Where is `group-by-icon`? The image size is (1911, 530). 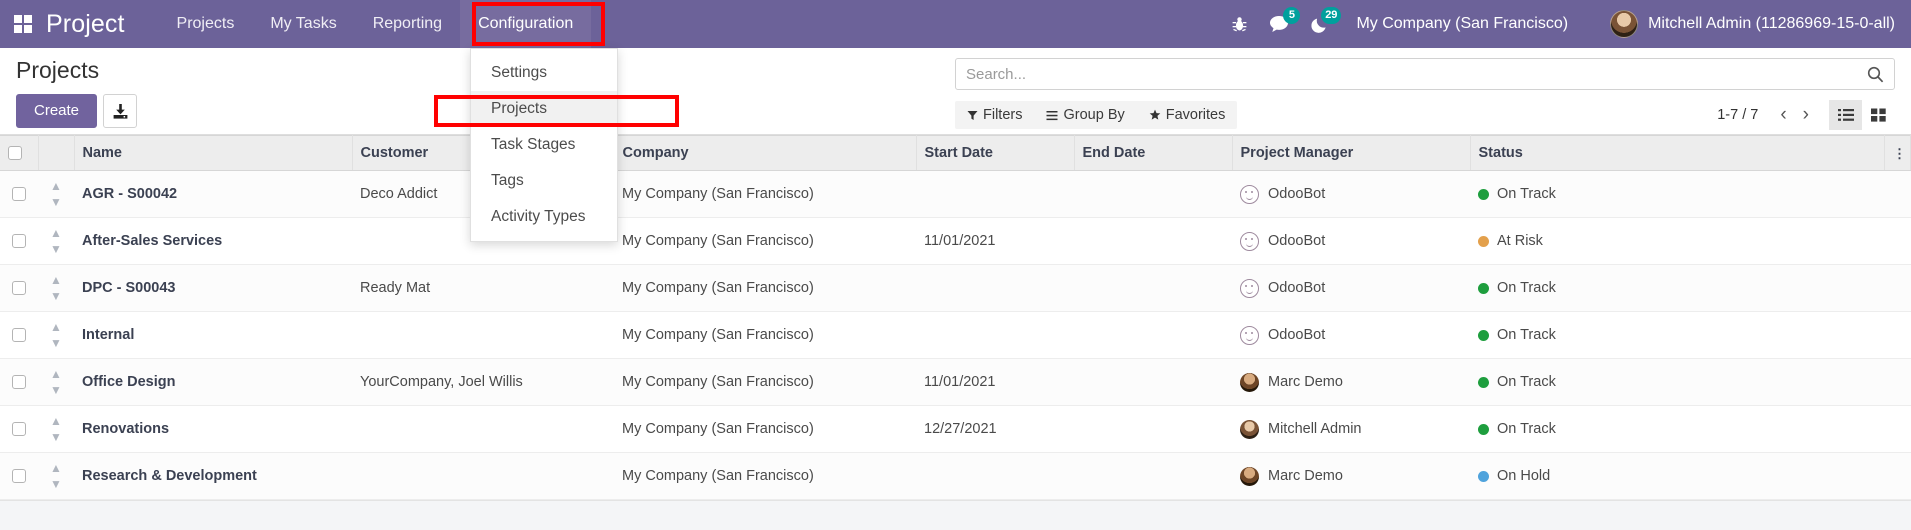
group-by-icon is located at coordinates (1052, 115).